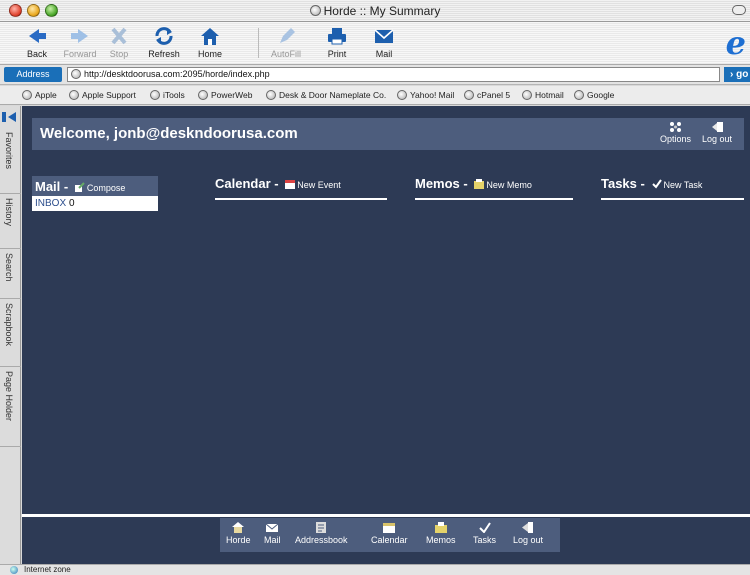 This screenshot has width=750, height=575. I want to click on print-label: Print, so click(337, 54).